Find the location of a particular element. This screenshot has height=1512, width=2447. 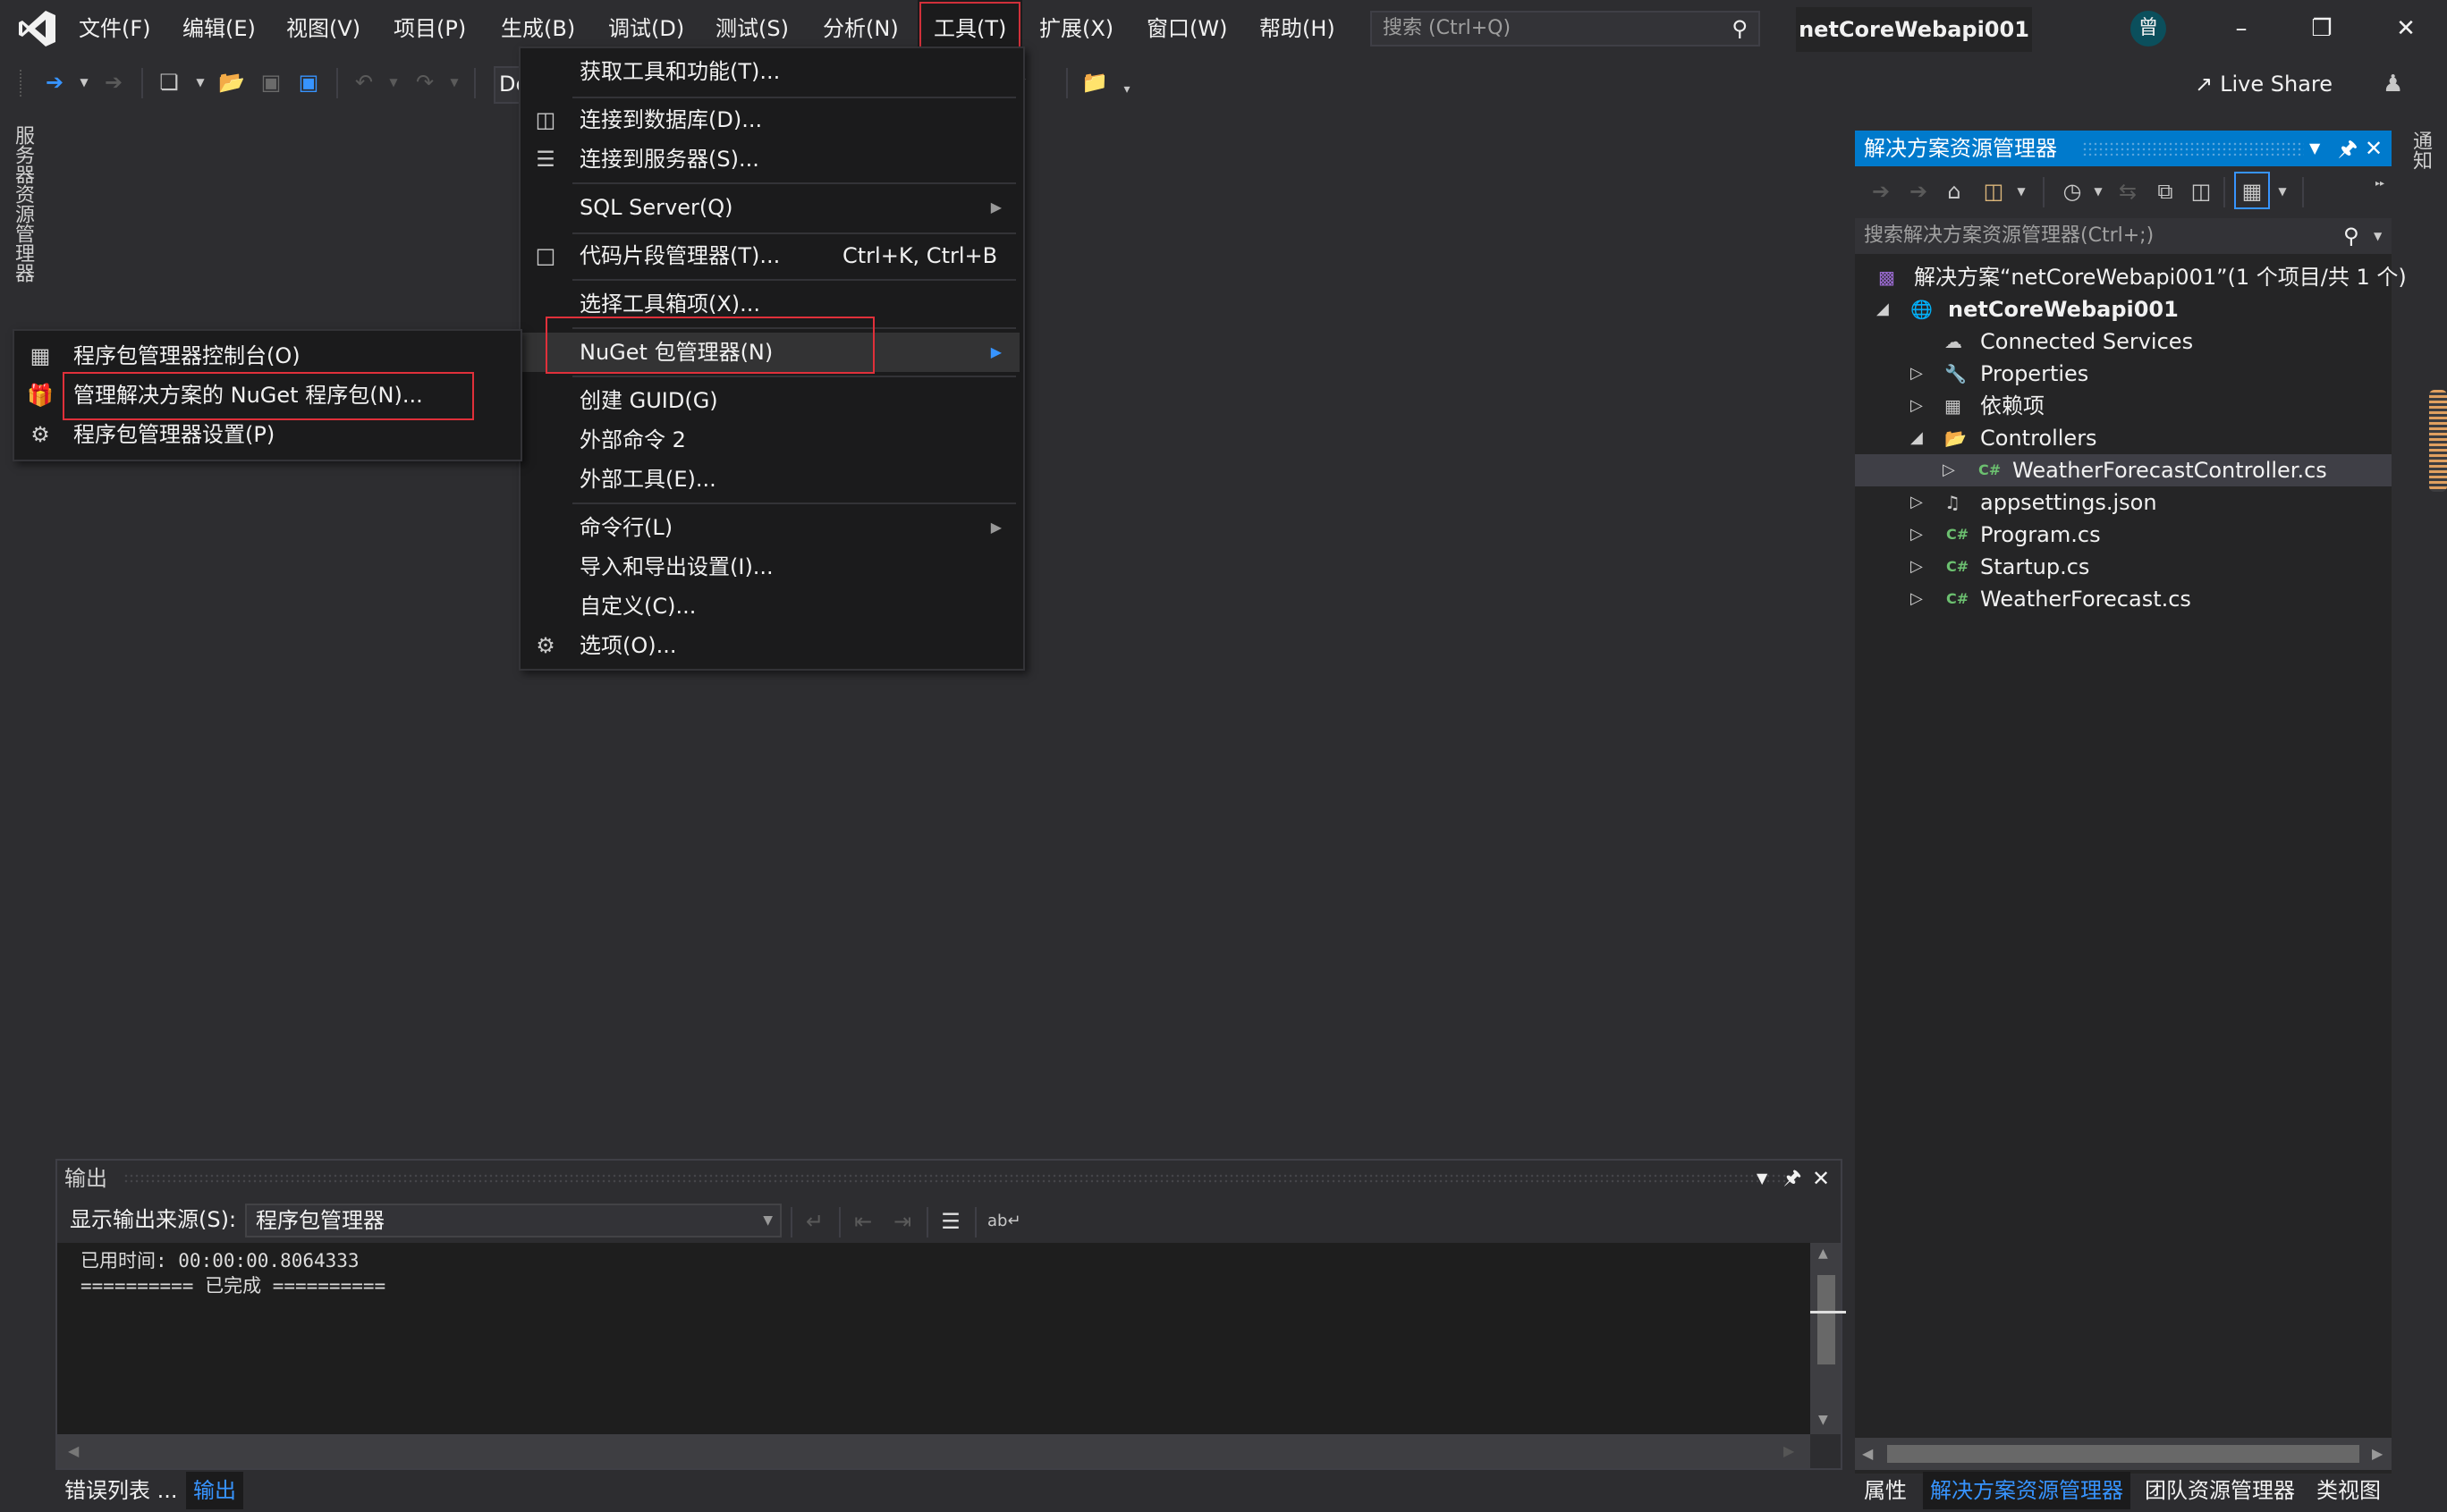

menu-item-code-snippets: □ 代码片段管理器(T)... Ctrl+K, Ctrl+B is located at coordinates (770, 256).